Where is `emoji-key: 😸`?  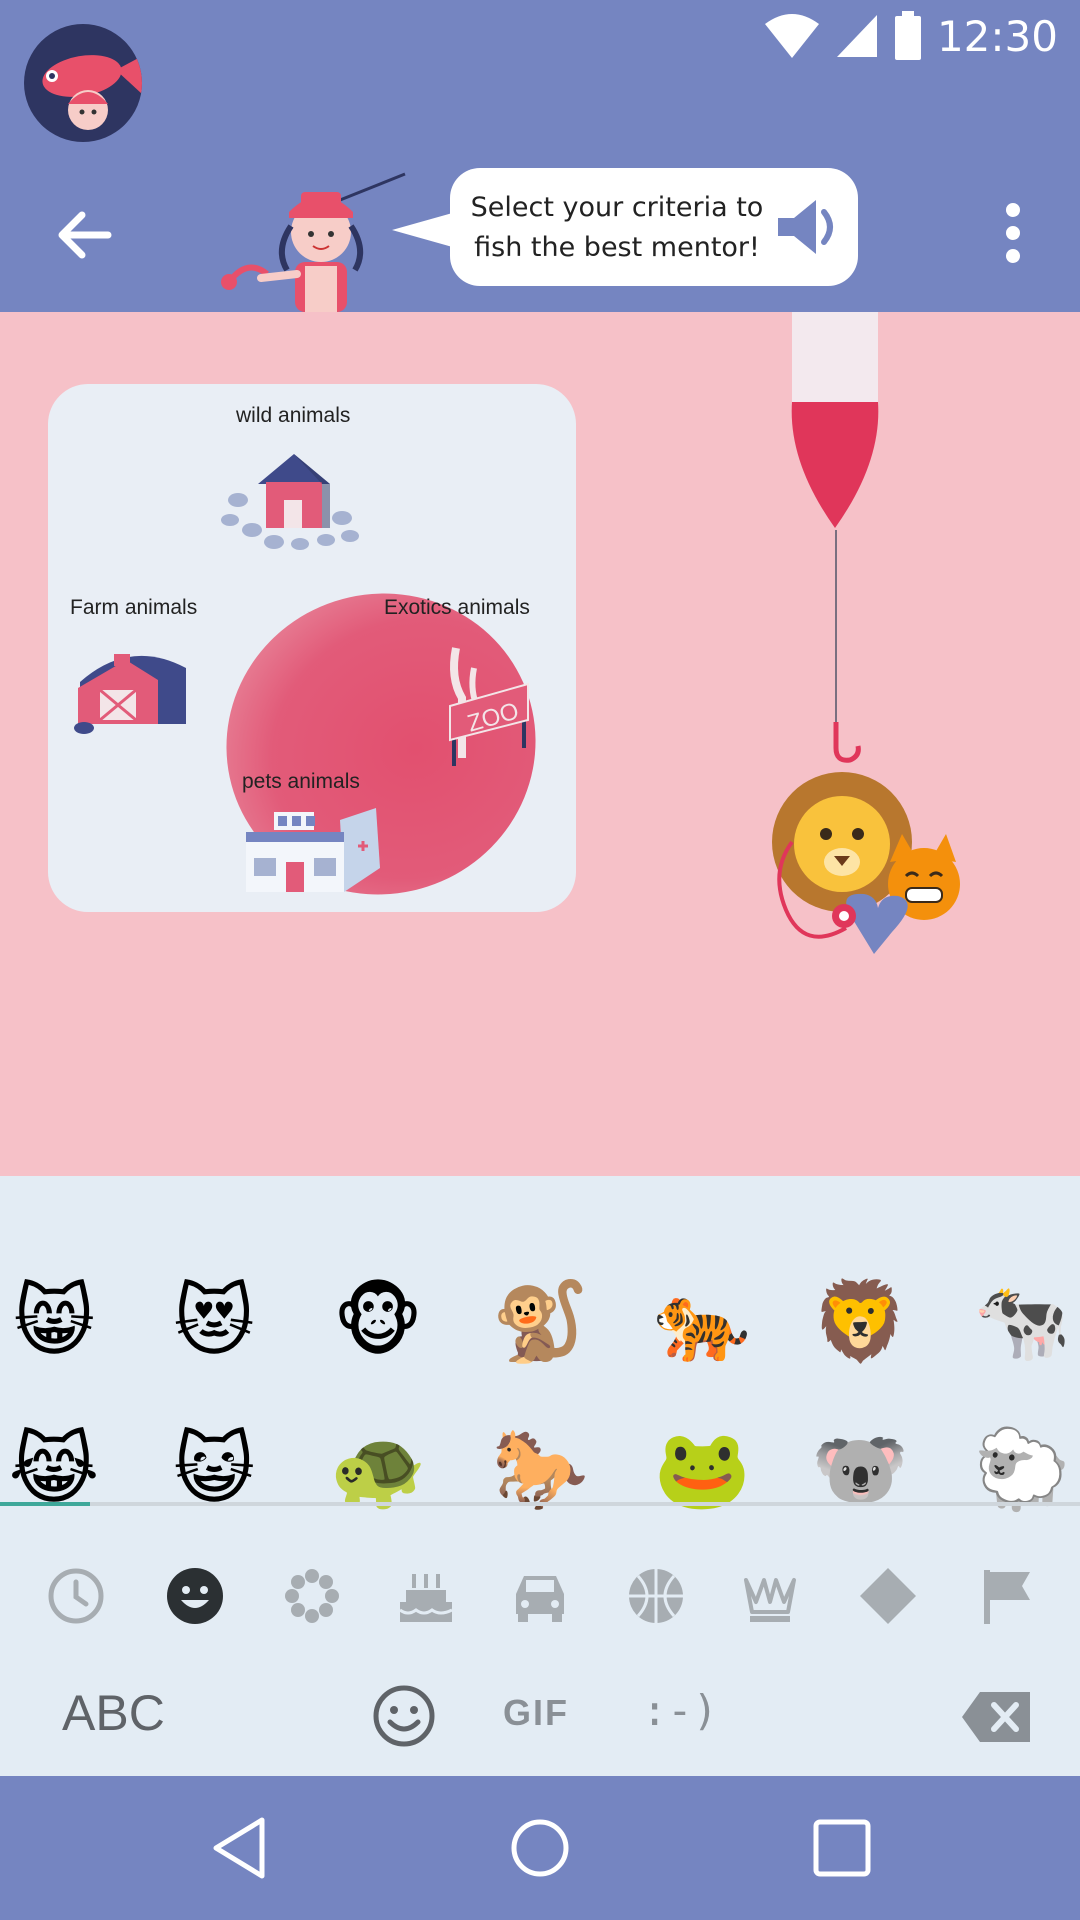 emoji-key: 😸 is located at coordinates (54, 1322).